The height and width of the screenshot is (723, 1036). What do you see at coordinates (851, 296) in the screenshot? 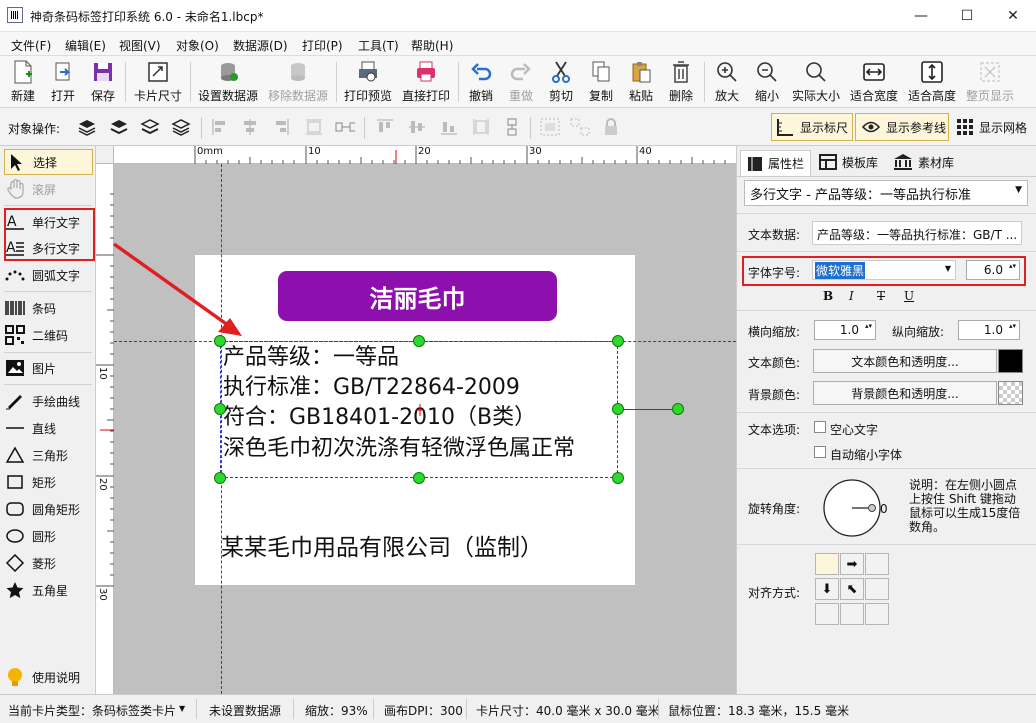
I see `italic-button: I` at bounding box center [851, 296].